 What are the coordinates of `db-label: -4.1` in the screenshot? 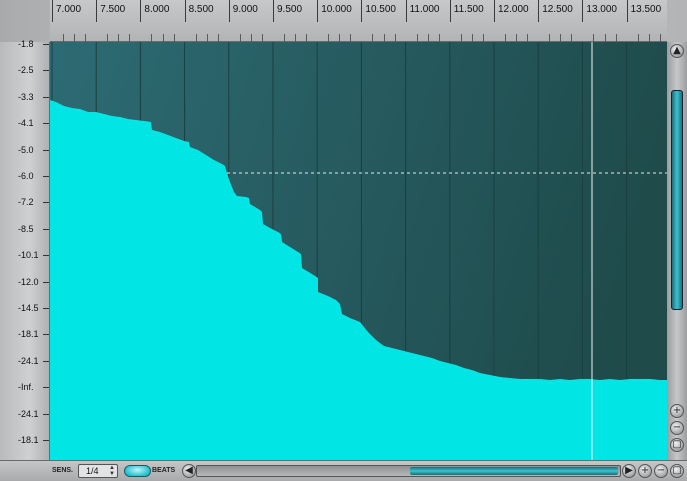 It's located at (26, 123).